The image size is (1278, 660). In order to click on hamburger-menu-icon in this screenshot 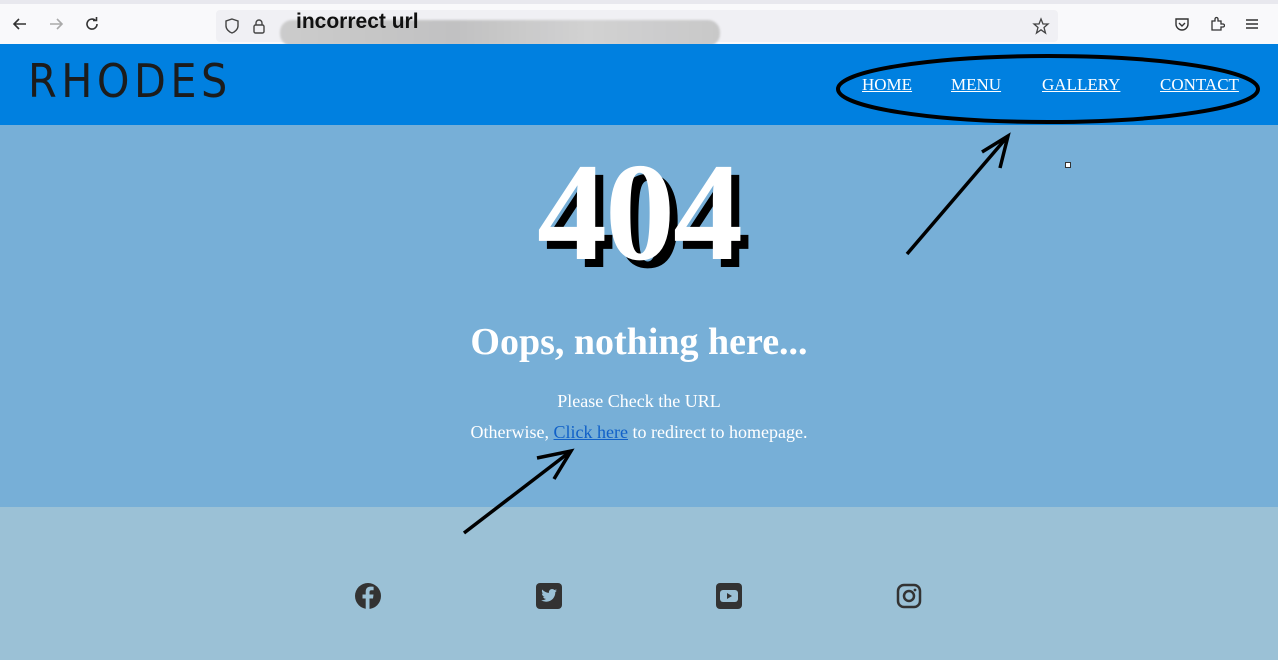, I will do `click(1252, 24)`.